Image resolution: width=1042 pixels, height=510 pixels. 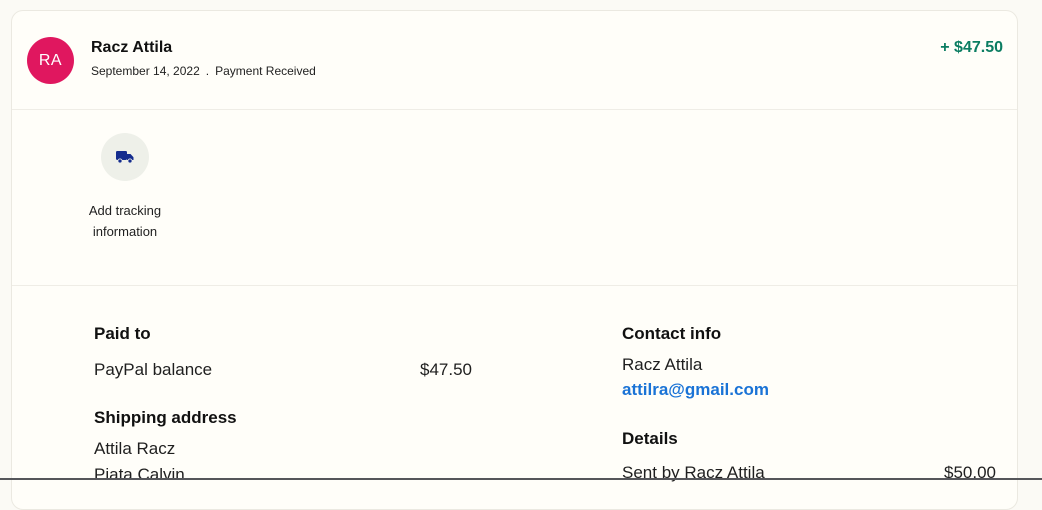 I want to click on contact-heading: Contact info, so click(x=672, y=333).